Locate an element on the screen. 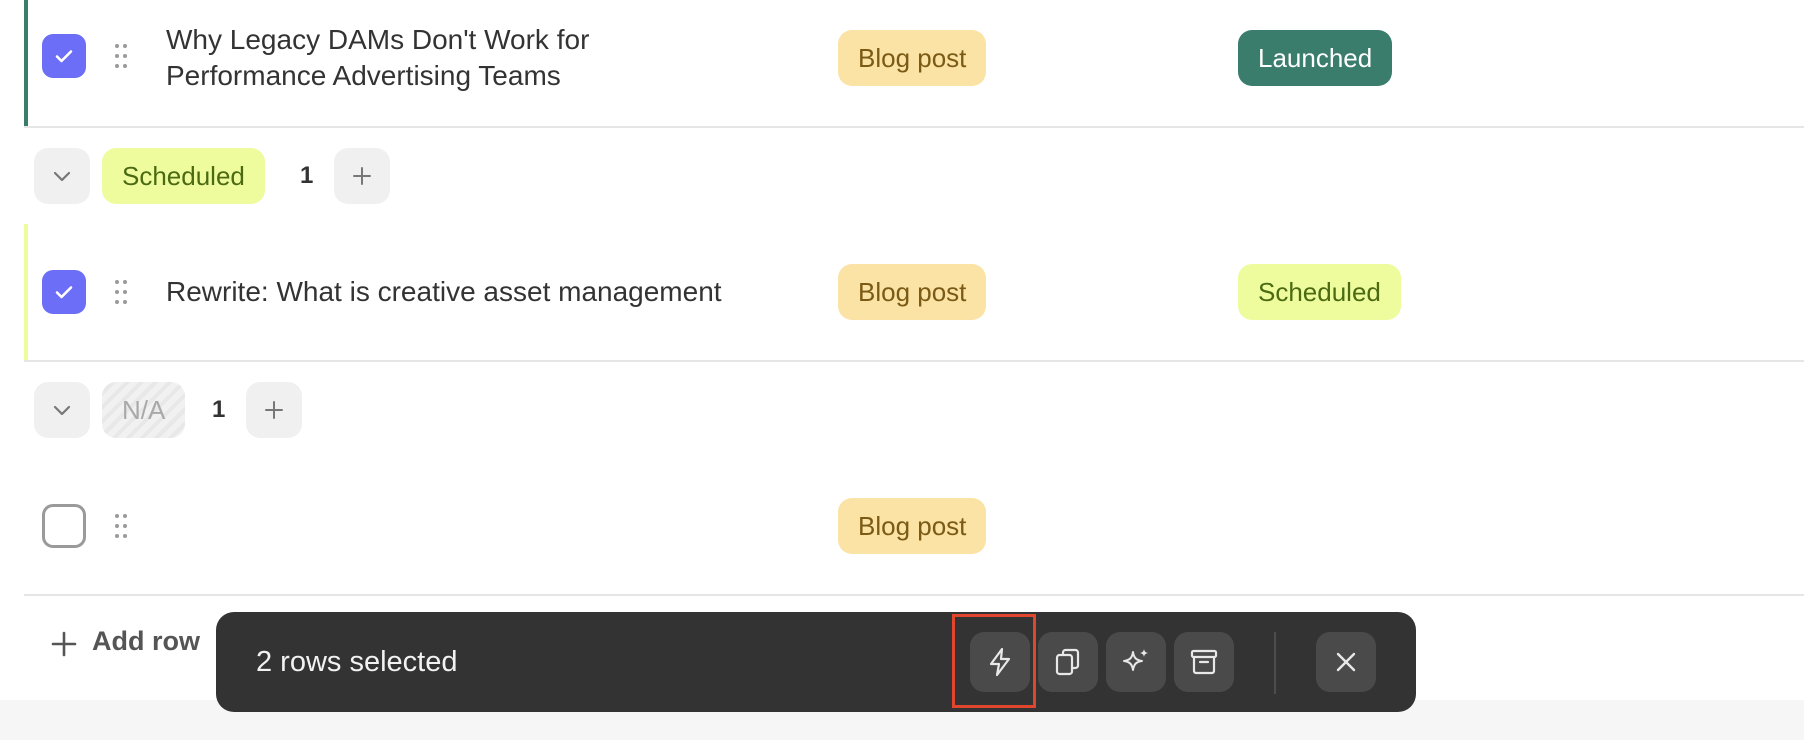  sparkles-icon is located at coordinates (1135, 660).